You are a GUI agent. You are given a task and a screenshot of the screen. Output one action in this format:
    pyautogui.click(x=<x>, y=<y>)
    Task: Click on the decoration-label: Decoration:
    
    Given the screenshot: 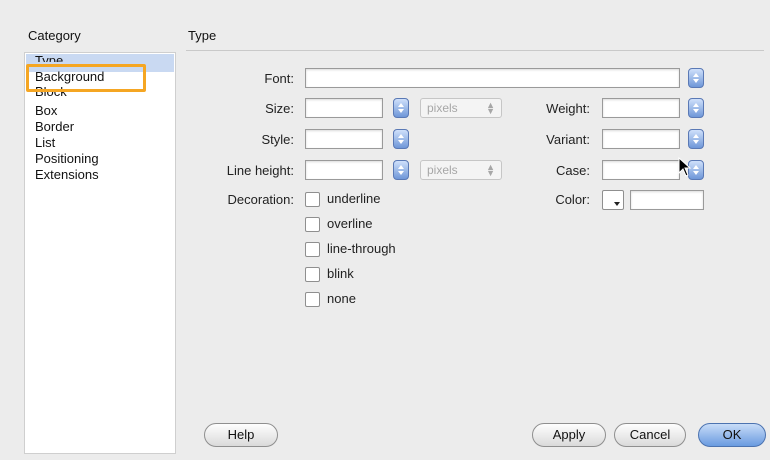 What is the action you would take?
    pyautogui.click(x=260, y=199)
    